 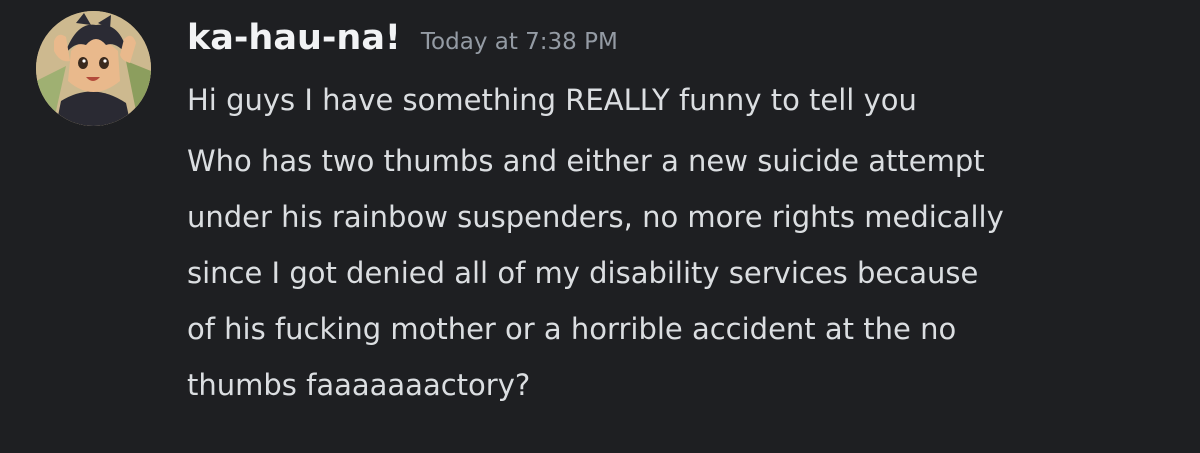 What do you see at coordinates (359, 385) in the screenshot?
I see `message-text-line-5: thumbs faaaaaaactory?` at bounding box center [359, 385].